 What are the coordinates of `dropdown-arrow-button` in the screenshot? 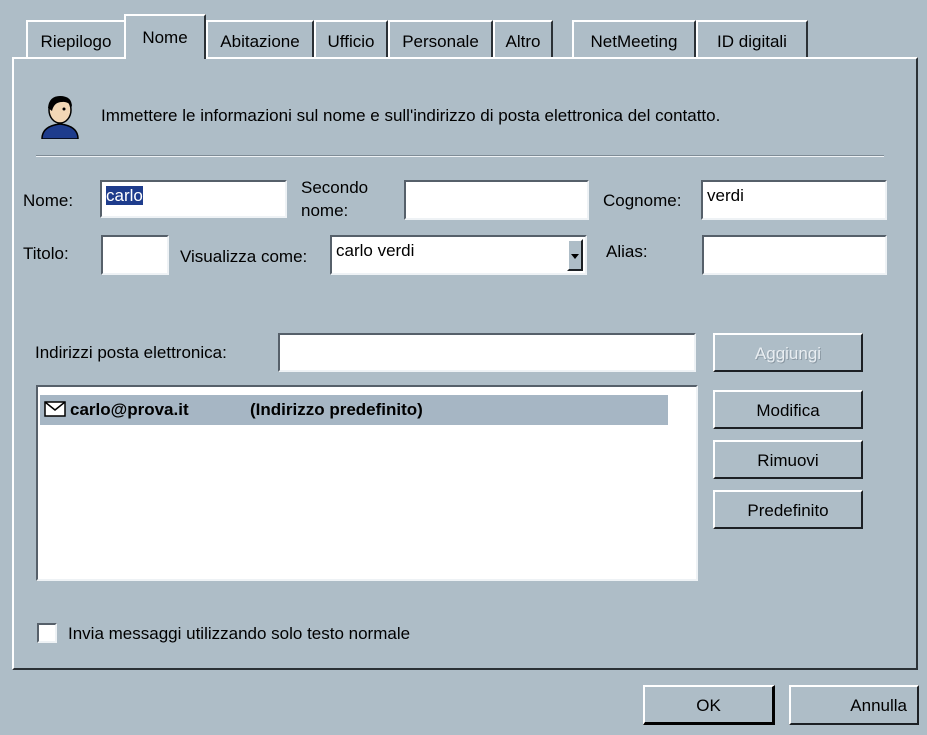 It's located at (575, 255).